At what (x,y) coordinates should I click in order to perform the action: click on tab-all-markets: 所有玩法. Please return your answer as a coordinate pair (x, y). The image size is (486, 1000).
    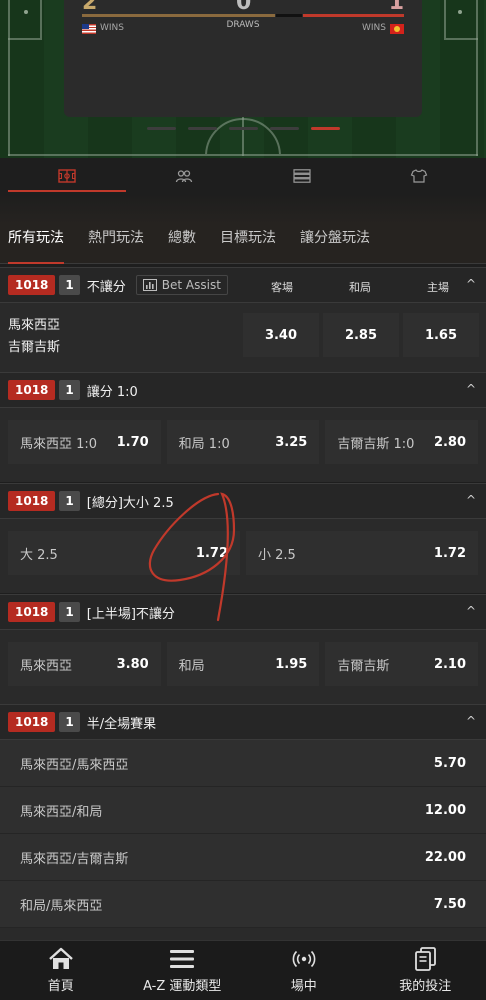
    Looking at the image, I should click on (36, 244).